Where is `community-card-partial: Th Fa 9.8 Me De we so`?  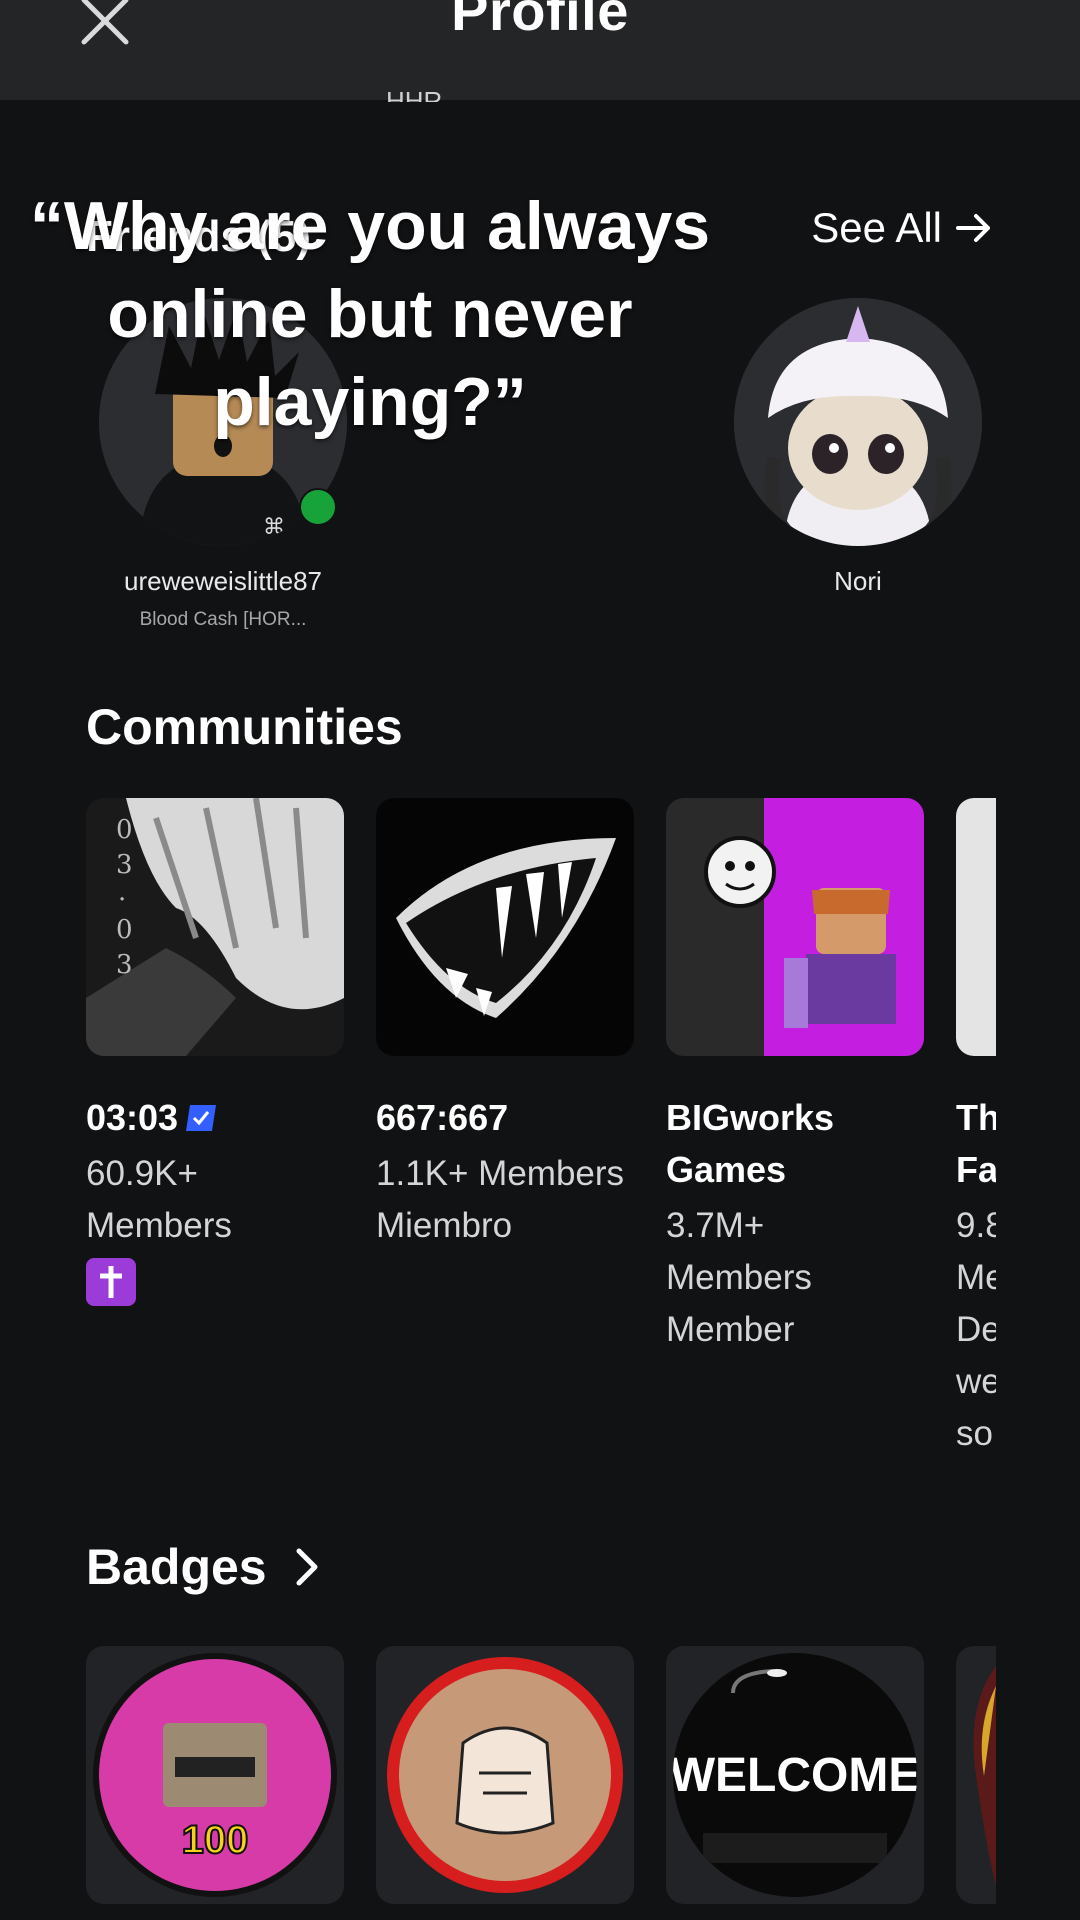 community-card-partial: Th Fa 9.8 Me De we so is located at coordinates (976, 1178).